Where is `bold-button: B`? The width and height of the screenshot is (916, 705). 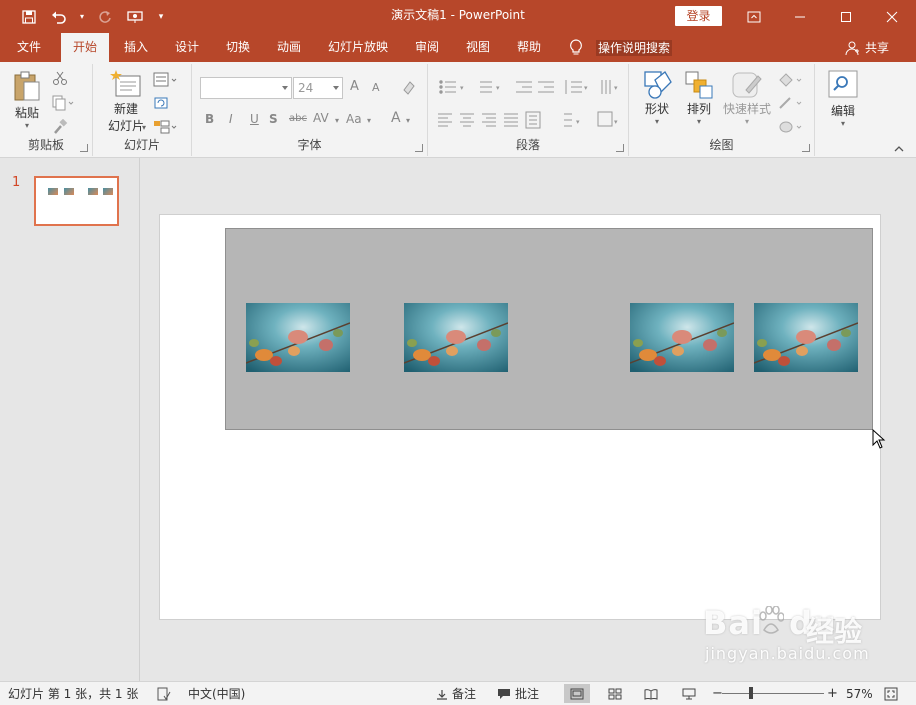
bold-button: B is located at coordinates (209, 119).